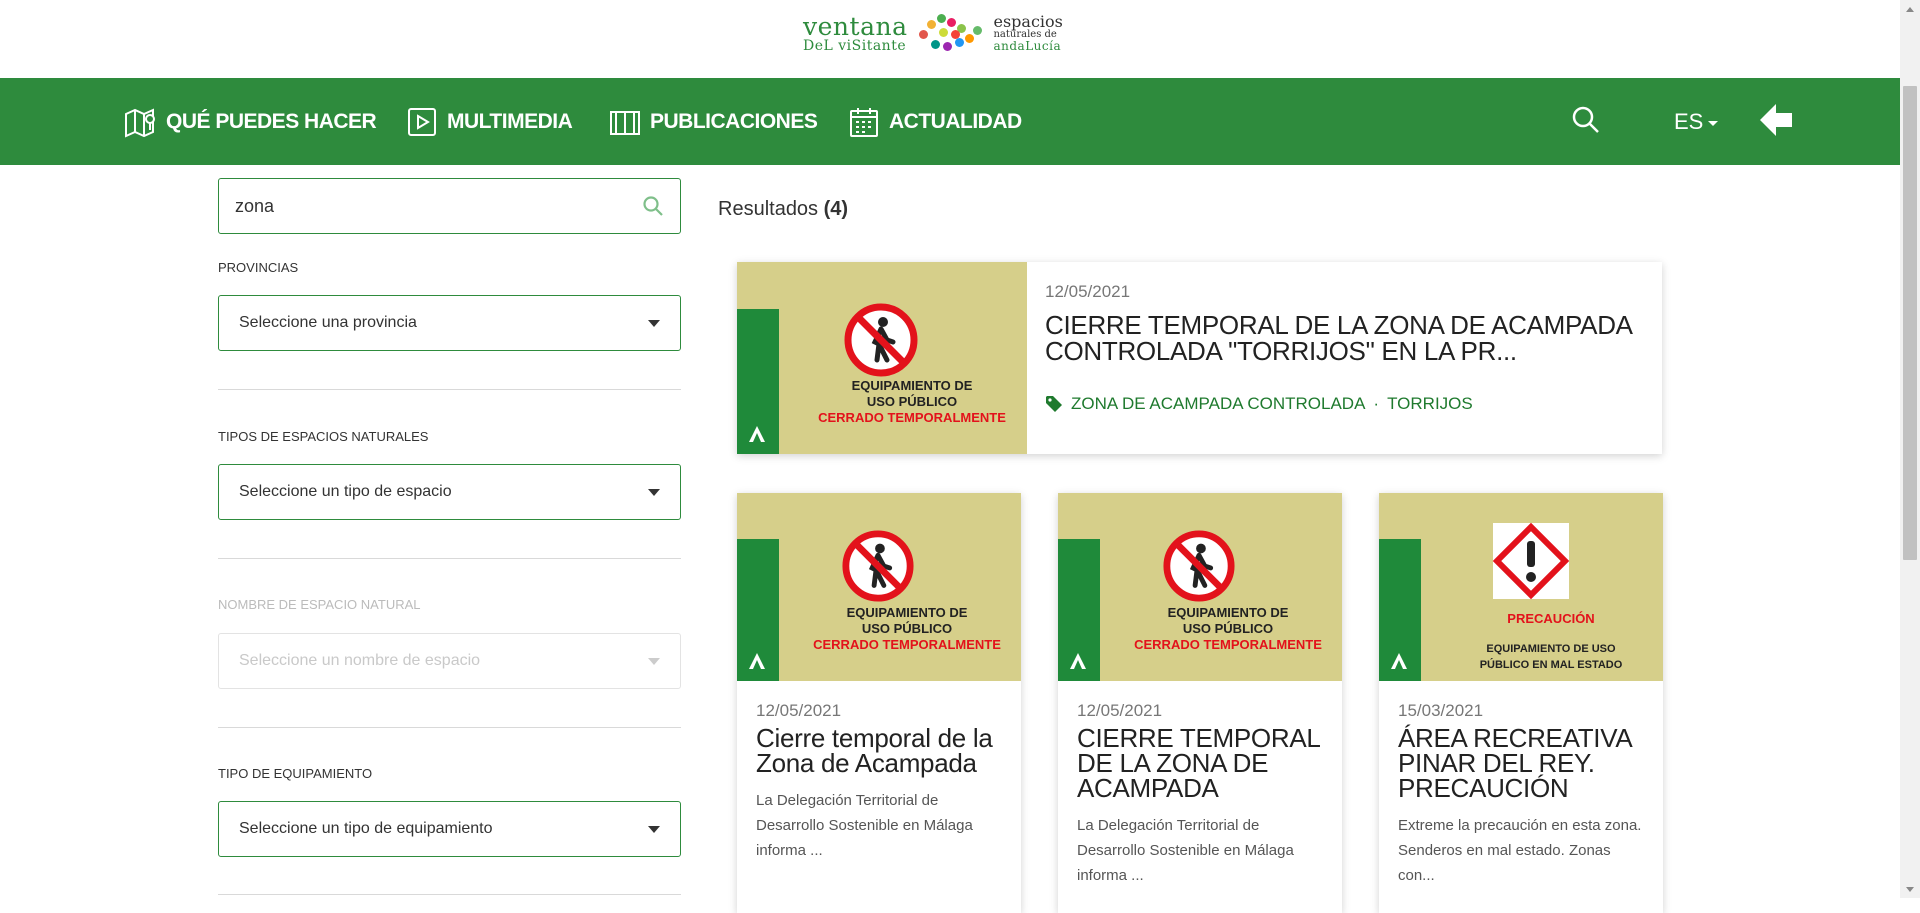  What do you see at coordinates (323, 436) in the screenshot?
I see `filter-label-tipos-espacios: TIPOS DE ESPACIOS NATURALES` at bounding box center [323, 436].